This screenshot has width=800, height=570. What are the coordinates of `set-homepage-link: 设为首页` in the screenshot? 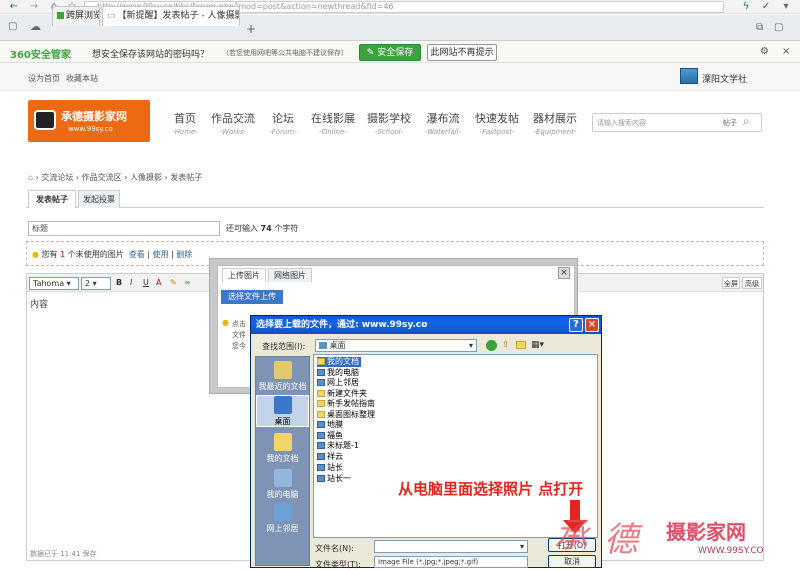 It's located at (44, 78).